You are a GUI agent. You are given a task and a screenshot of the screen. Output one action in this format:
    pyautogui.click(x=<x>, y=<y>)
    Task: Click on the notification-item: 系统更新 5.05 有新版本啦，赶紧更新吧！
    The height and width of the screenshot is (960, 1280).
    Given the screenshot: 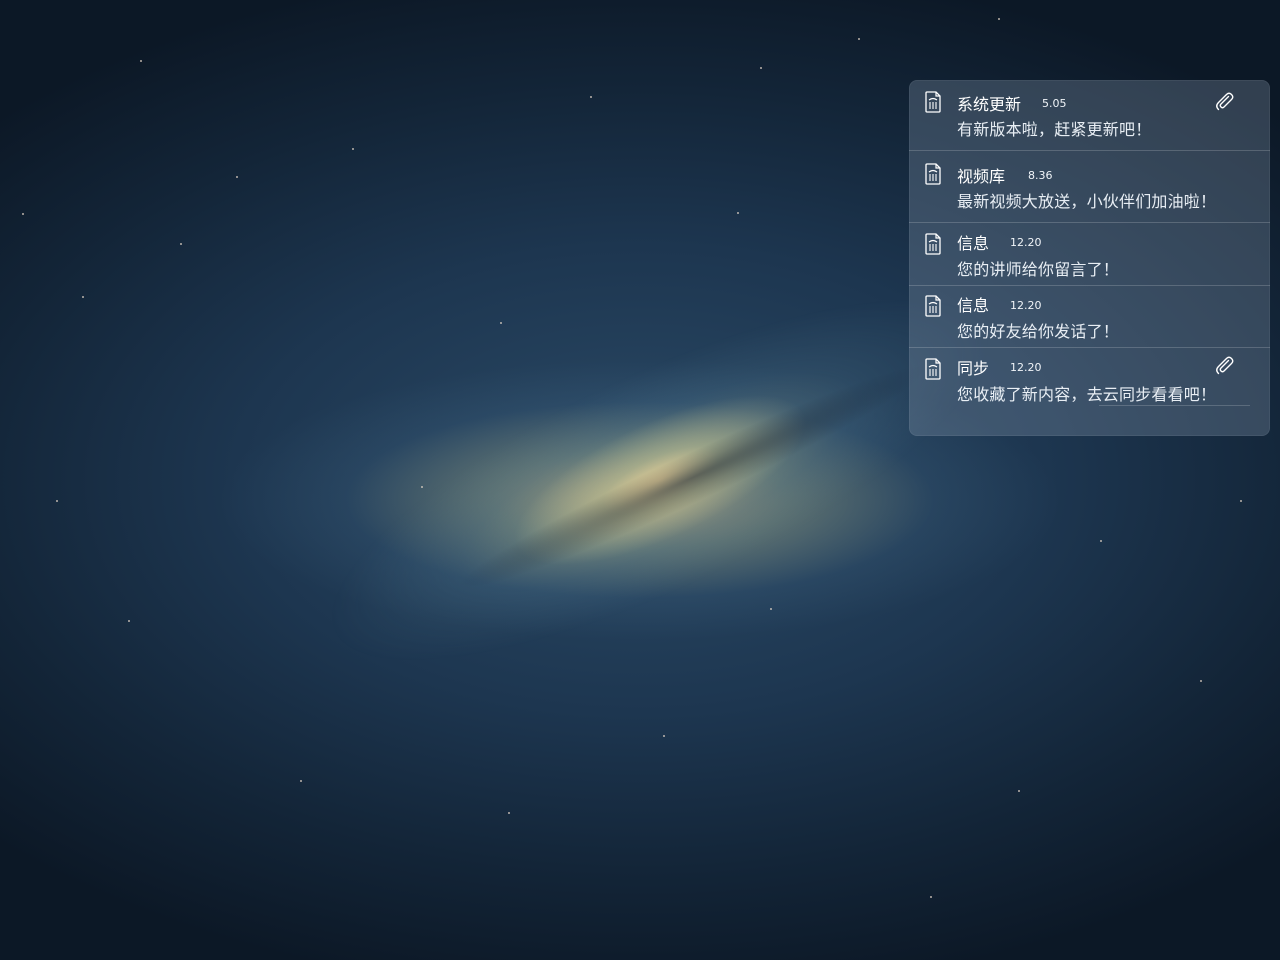 What is the action you would take?
    pyautogui.click(x=1089, y=115)
    